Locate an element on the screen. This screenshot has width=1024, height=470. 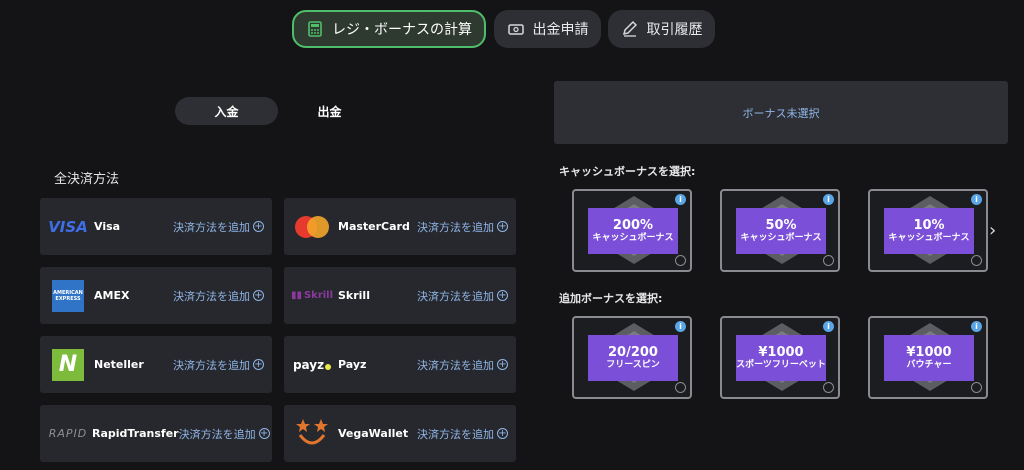
cash-bonus-card: 200% キャッシュボーナス i is located at coordinates (632, 230).